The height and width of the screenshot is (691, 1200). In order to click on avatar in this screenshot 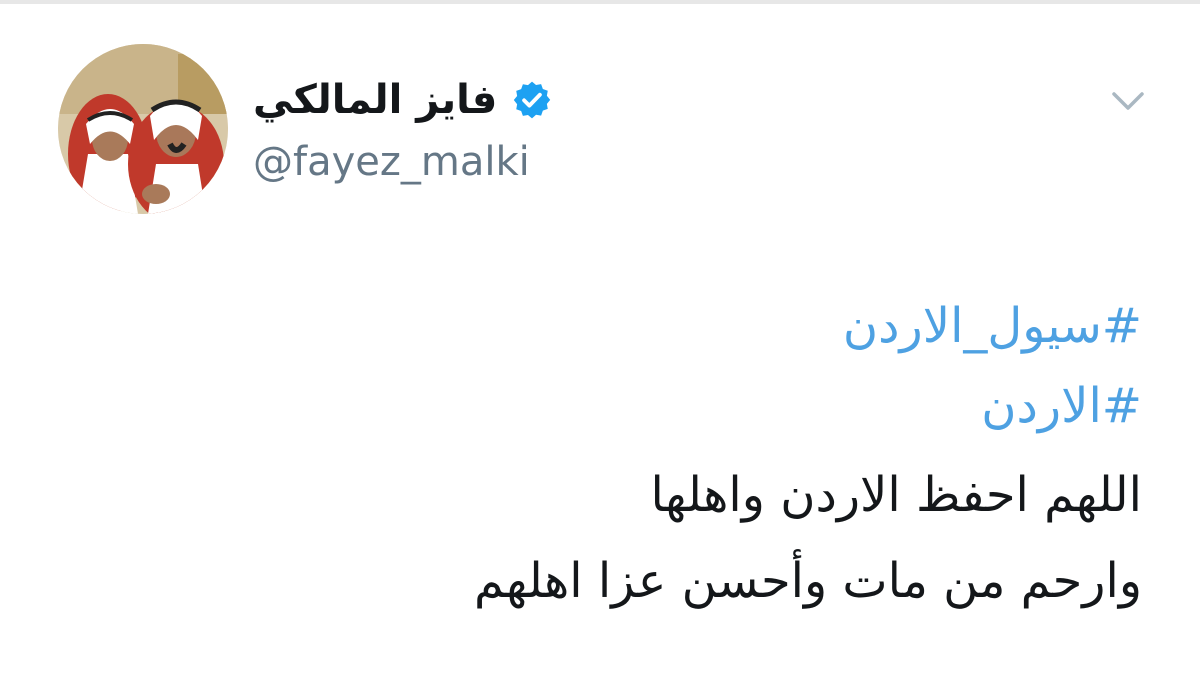, I will do `click(143, 129)`.